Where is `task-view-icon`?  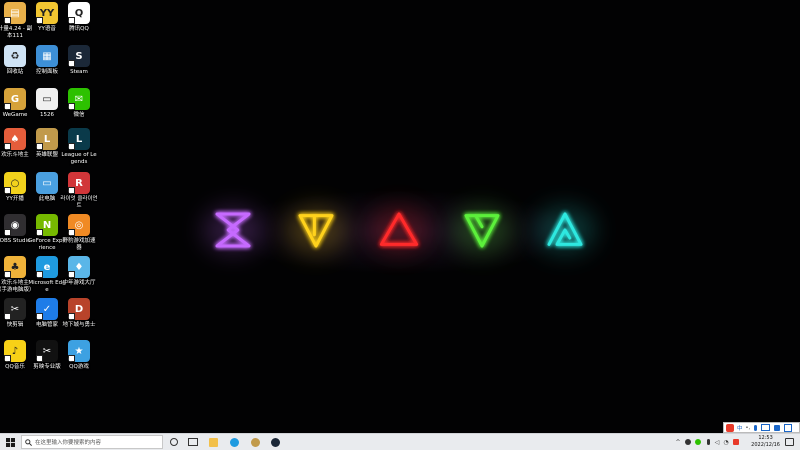
task-view-icon is located at coordinates (193, 442).